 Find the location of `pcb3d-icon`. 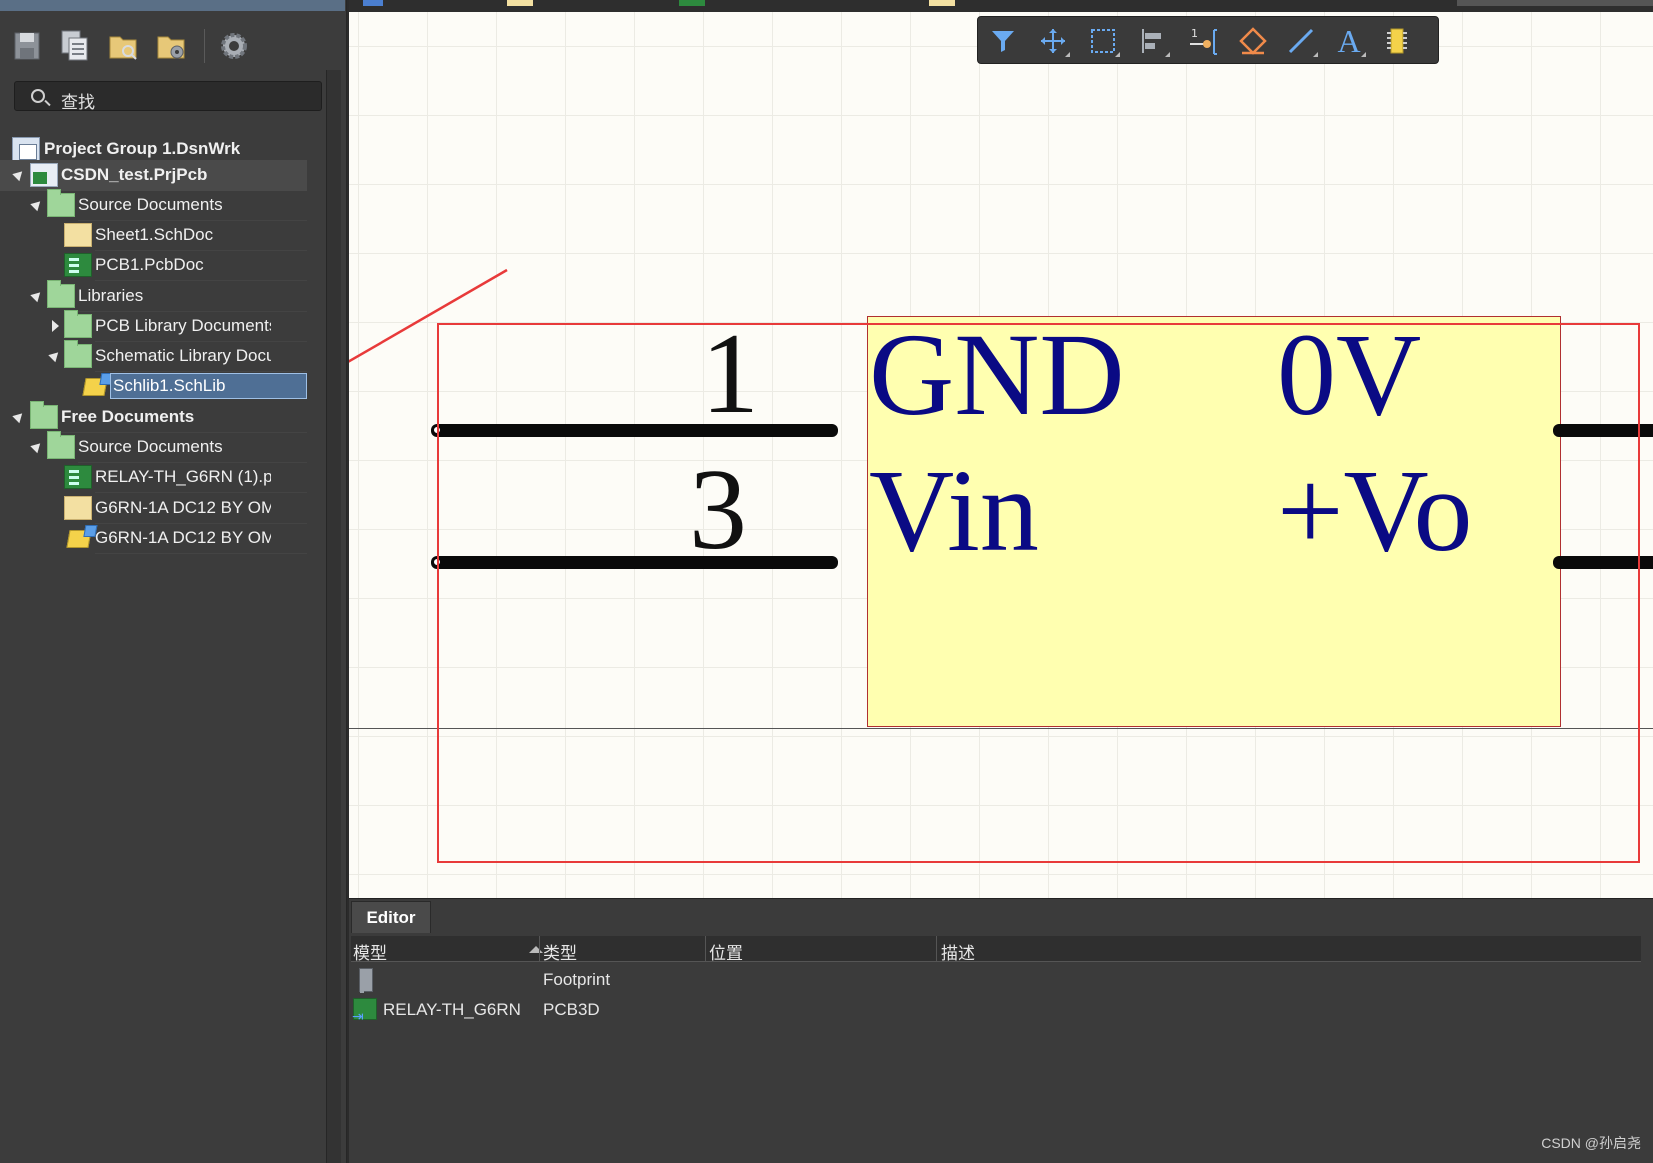

pcb3d-icon is located at coordinates (364, 1011).